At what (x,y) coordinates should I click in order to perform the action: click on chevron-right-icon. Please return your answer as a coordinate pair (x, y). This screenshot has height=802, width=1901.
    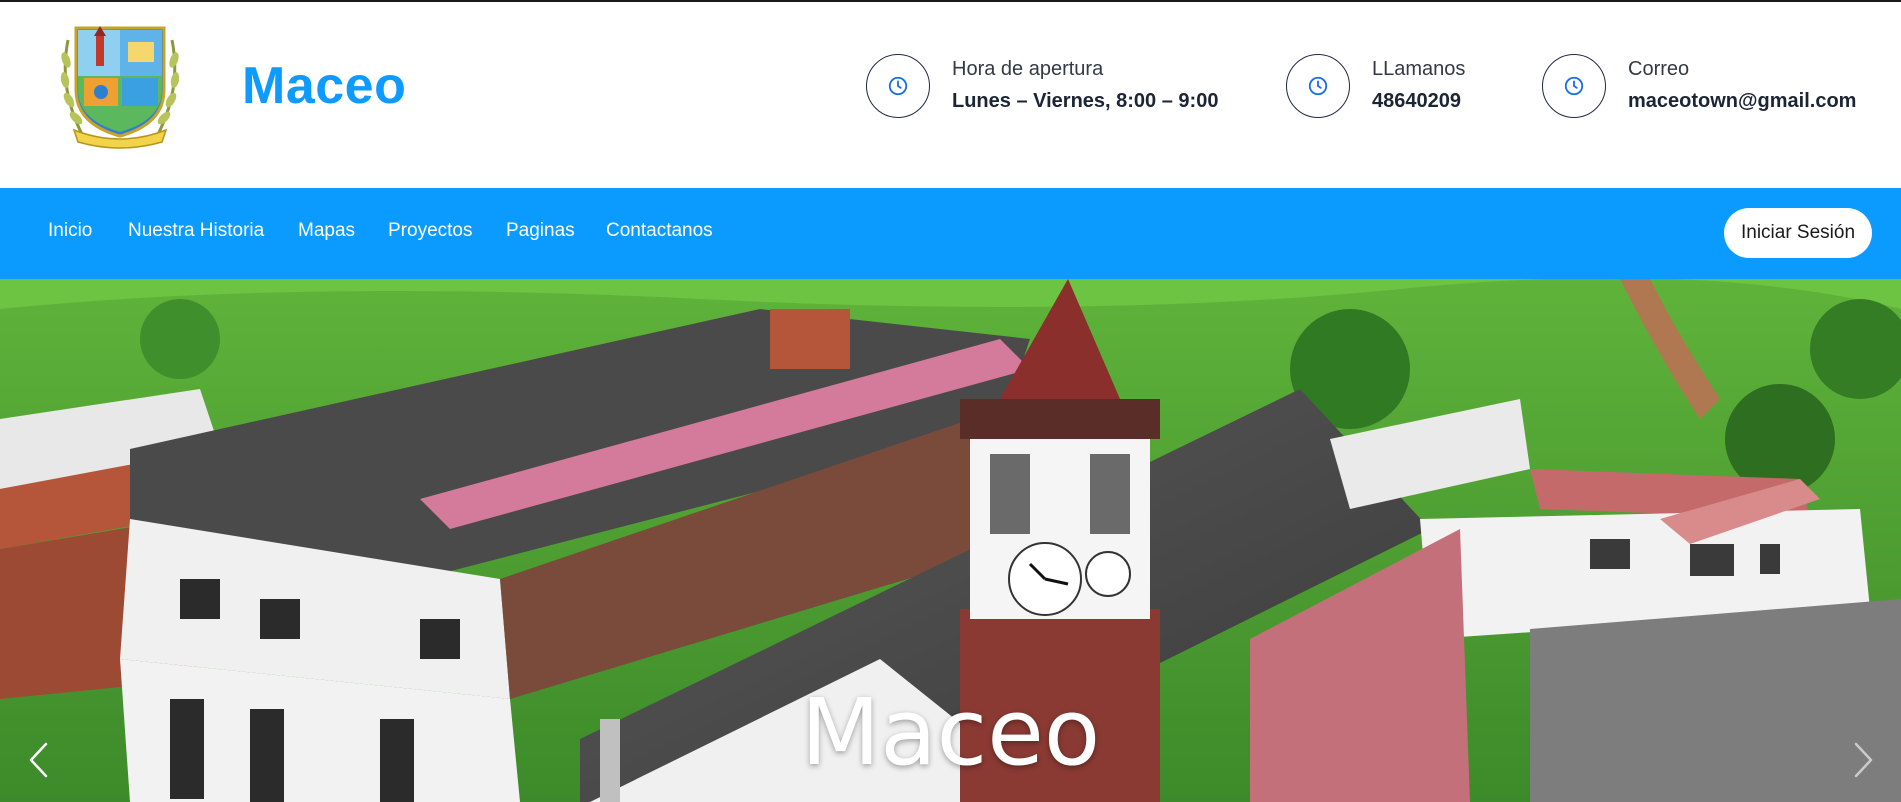
    Looking at the image, I should click on (1864, 760).